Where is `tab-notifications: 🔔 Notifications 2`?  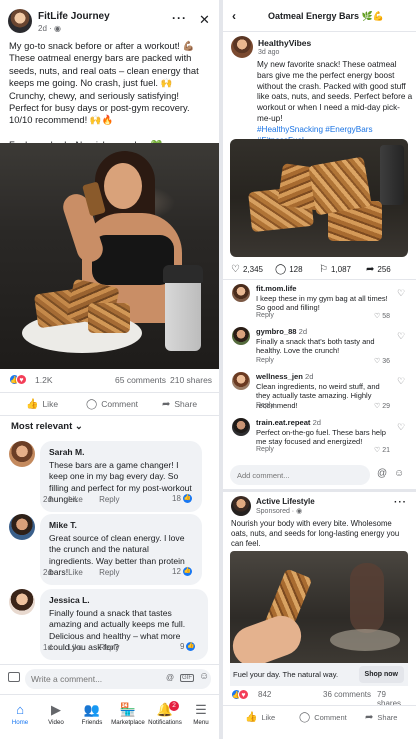
tab-notifications: 🔔 Notifications 2 is located at coordinates (165, 713).